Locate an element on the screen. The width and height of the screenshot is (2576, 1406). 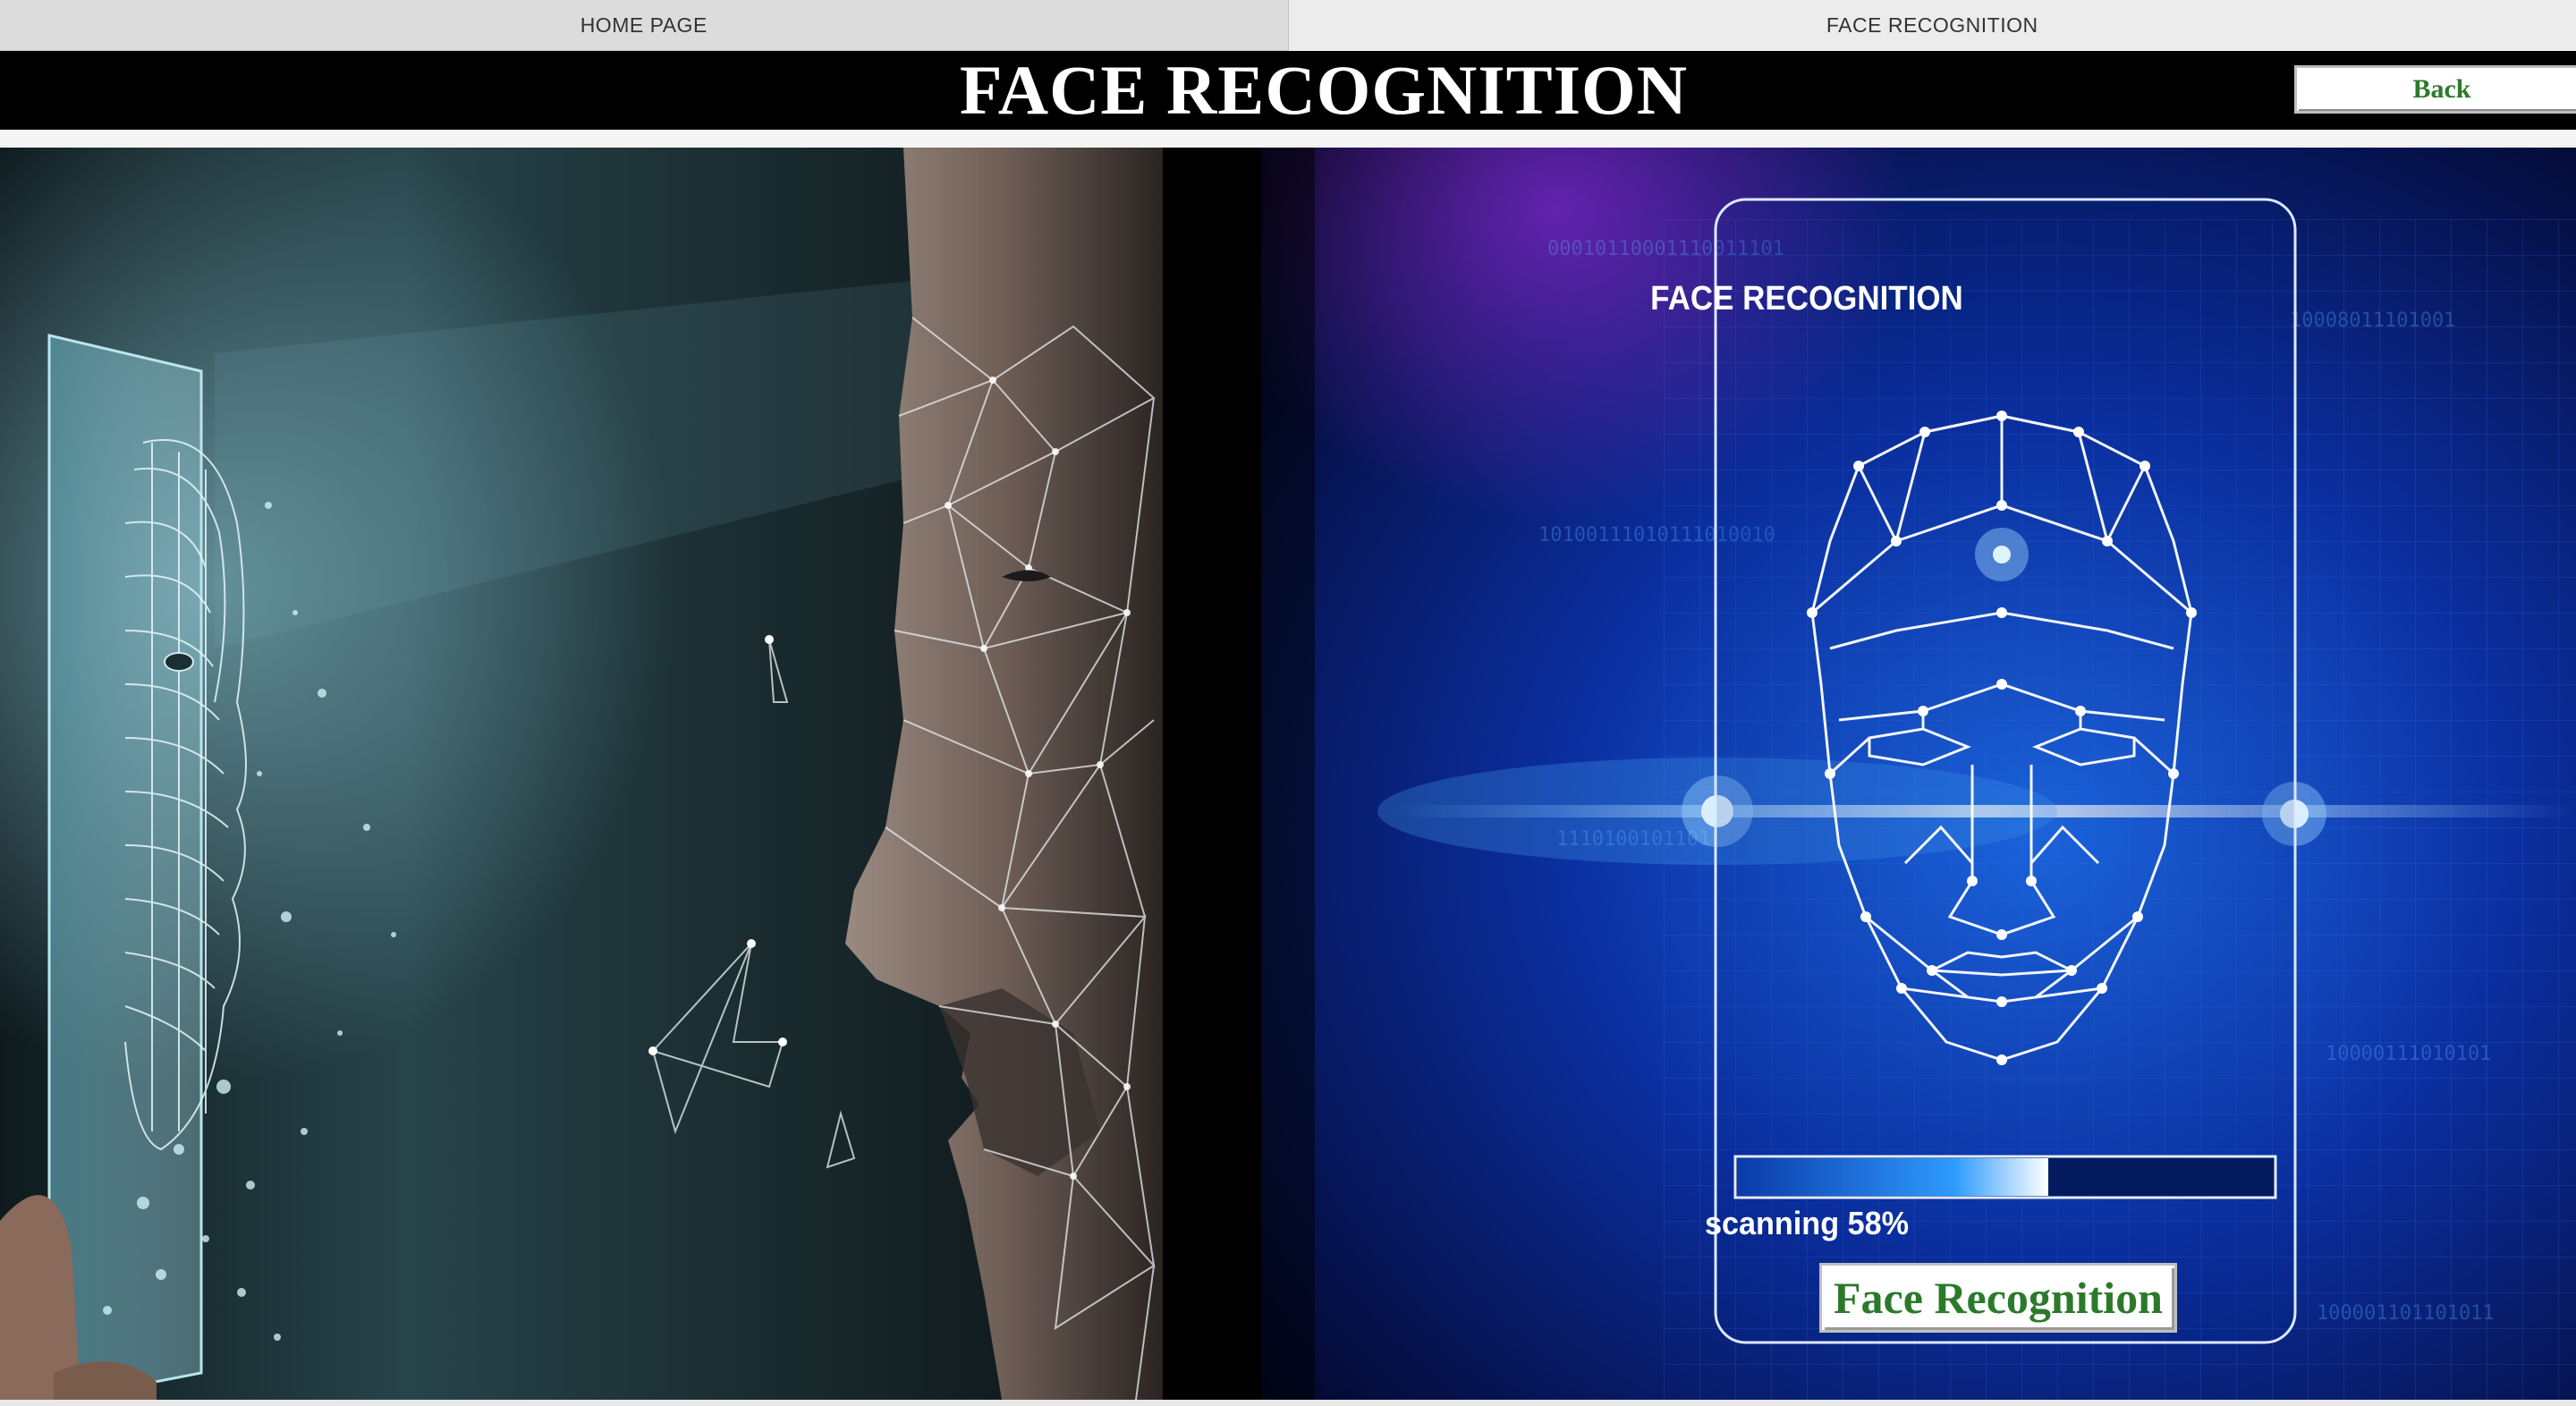
scan-progress-fill is located at coordinates (1892, 1177).